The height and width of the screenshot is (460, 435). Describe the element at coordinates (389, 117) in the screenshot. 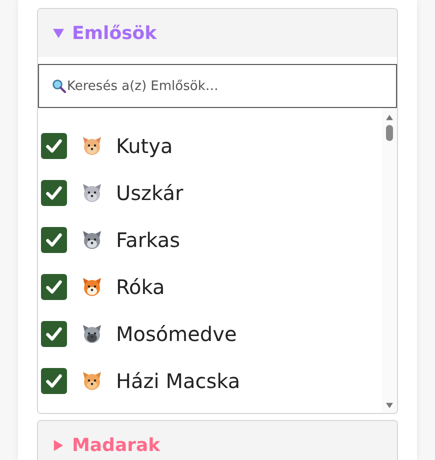

I see `scroll-up-icon` at that location.